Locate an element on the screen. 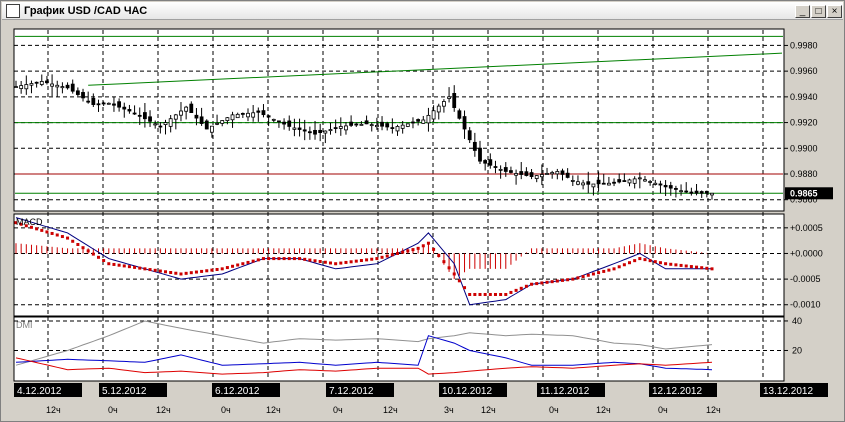 Image resolution: width=845 pixels, height=422 pixels. dmi-tick-label: 20 is located at coordinates (797, 350).